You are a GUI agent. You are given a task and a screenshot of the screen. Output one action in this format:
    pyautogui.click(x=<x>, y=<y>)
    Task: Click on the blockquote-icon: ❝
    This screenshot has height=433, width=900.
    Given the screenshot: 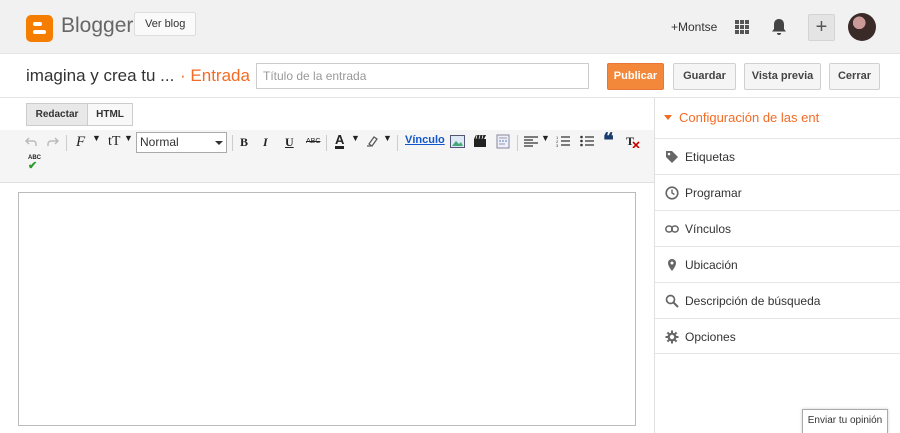 What is the action you would take?
    pyautogui.click(x=608, y=141)
    